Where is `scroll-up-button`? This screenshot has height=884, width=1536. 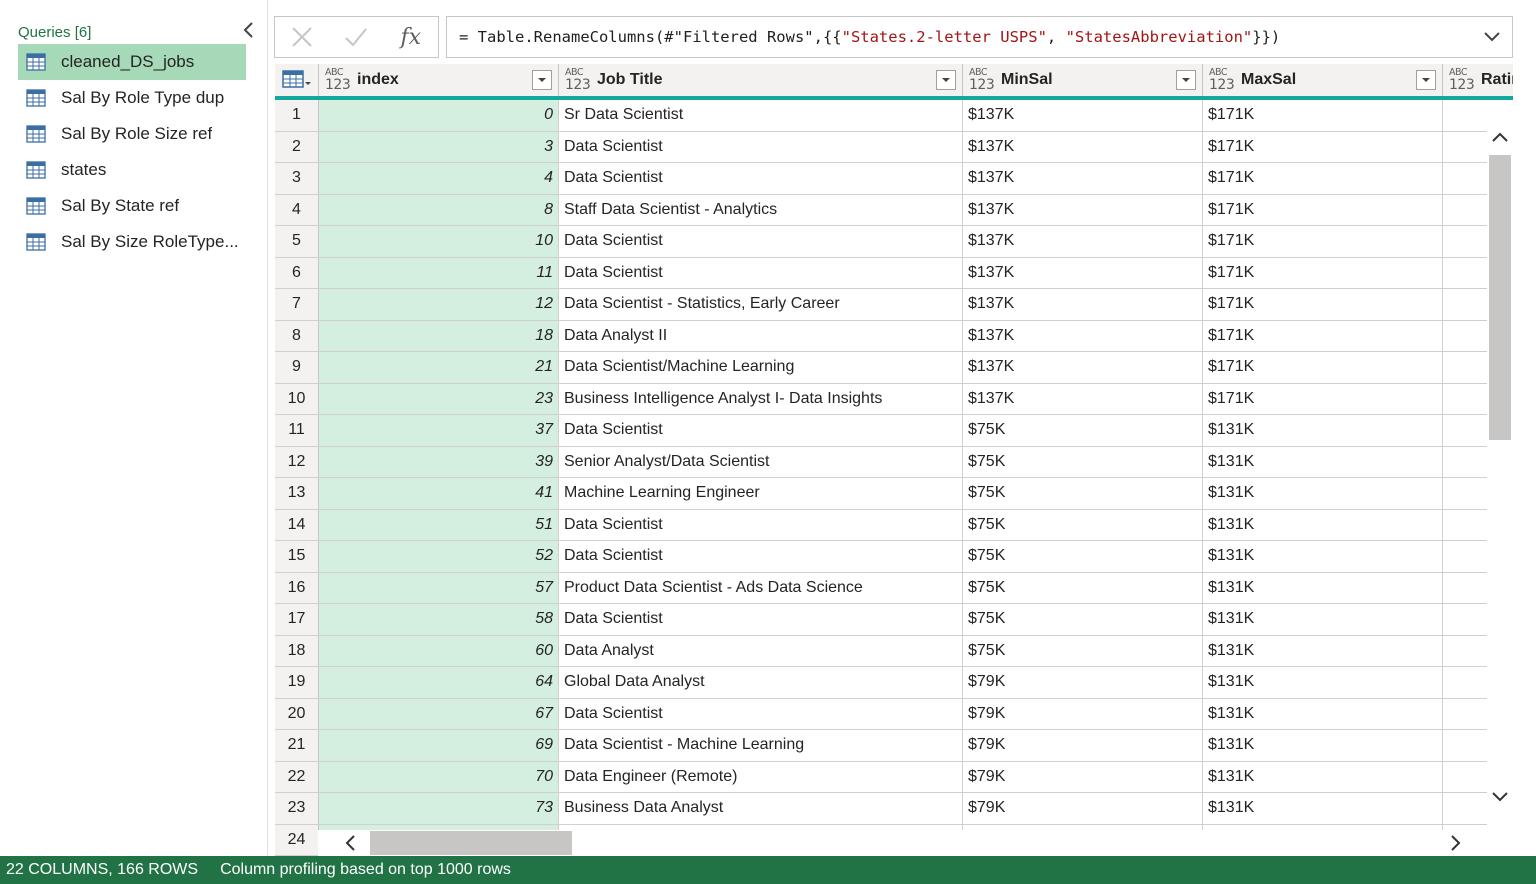 scroll-up-button is located at coordinates (1500, 137).